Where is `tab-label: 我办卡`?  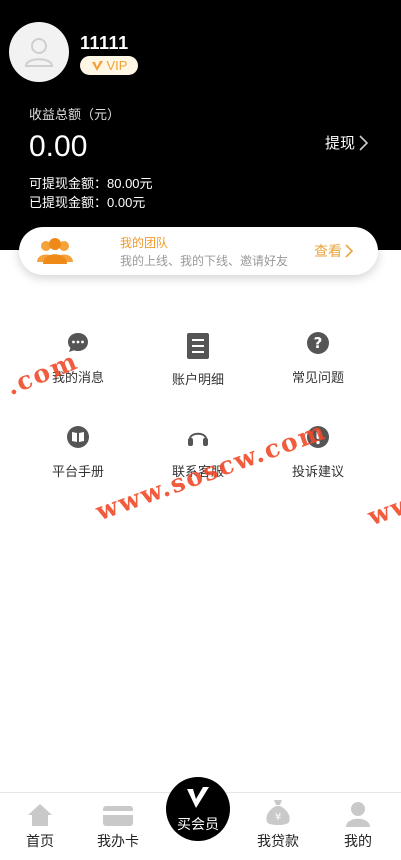 tab-label: 我办卡 is located at coordinates (118, 841).